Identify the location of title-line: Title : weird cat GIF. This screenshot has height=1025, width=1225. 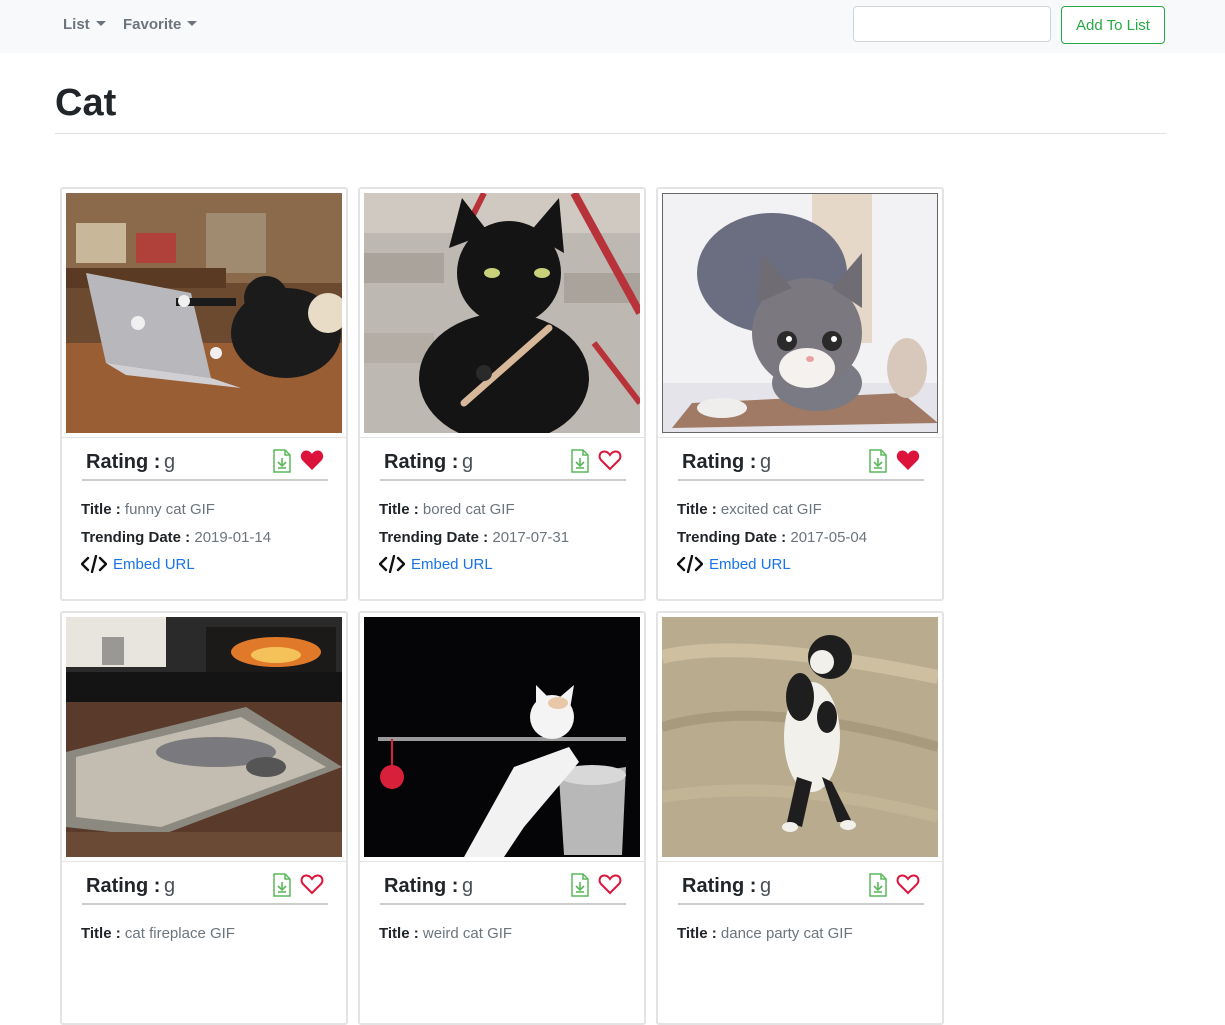
(445, 933).